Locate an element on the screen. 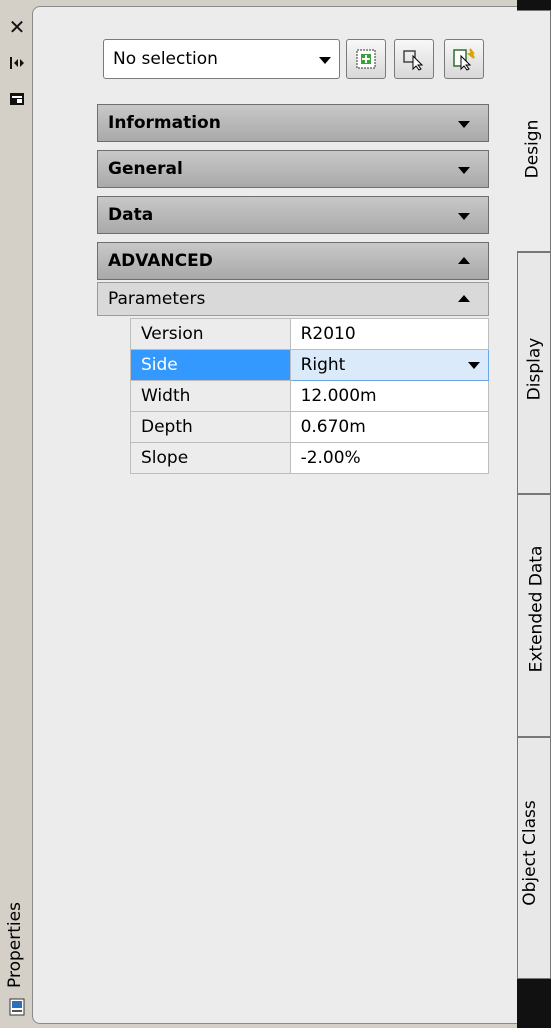 This screenshot has width=551, height=1028. tab-object-class: Object Class is located at coordinates (534, 858).